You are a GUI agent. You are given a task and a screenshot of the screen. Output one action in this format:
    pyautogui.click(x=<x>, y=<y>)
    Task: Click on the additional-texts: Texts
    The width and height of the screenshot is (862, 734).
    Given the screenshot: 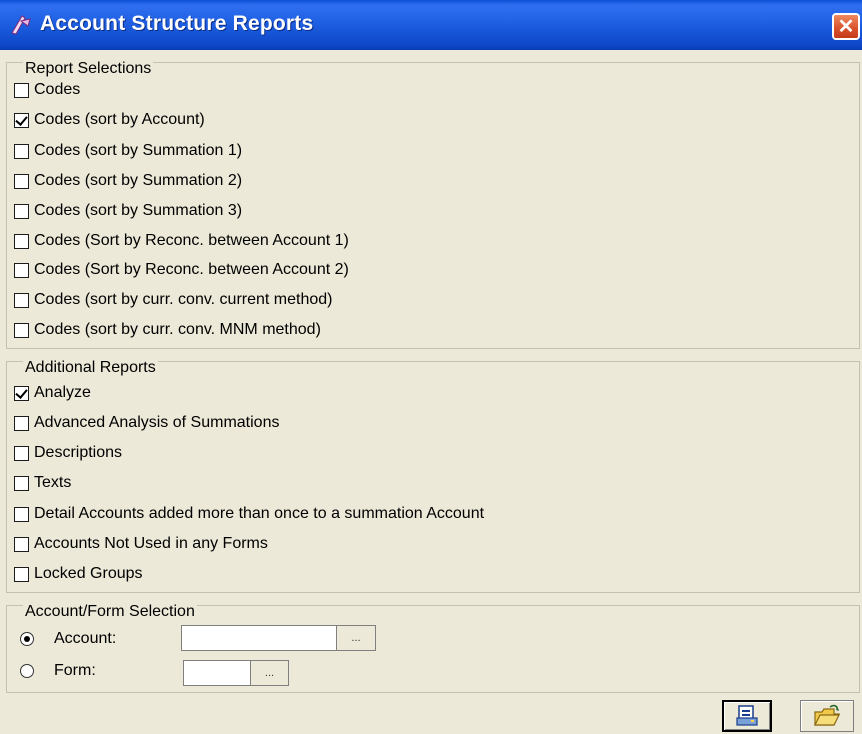 What is the action you would take?
    pyautogui.click(x=42, y=483)
    